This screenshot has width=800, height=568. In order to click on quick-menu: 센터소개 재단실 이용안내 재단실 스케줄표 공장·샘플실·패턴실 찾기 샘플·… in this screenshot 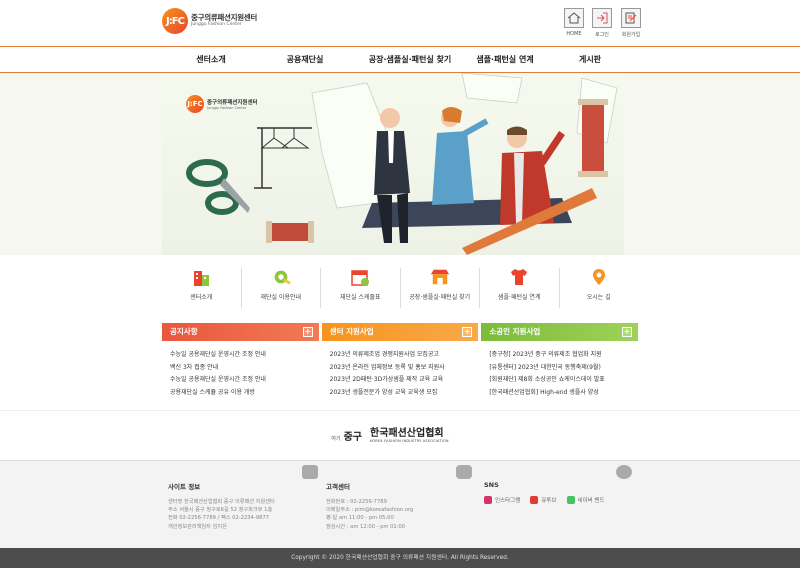, I will do `click(400, 288)`.